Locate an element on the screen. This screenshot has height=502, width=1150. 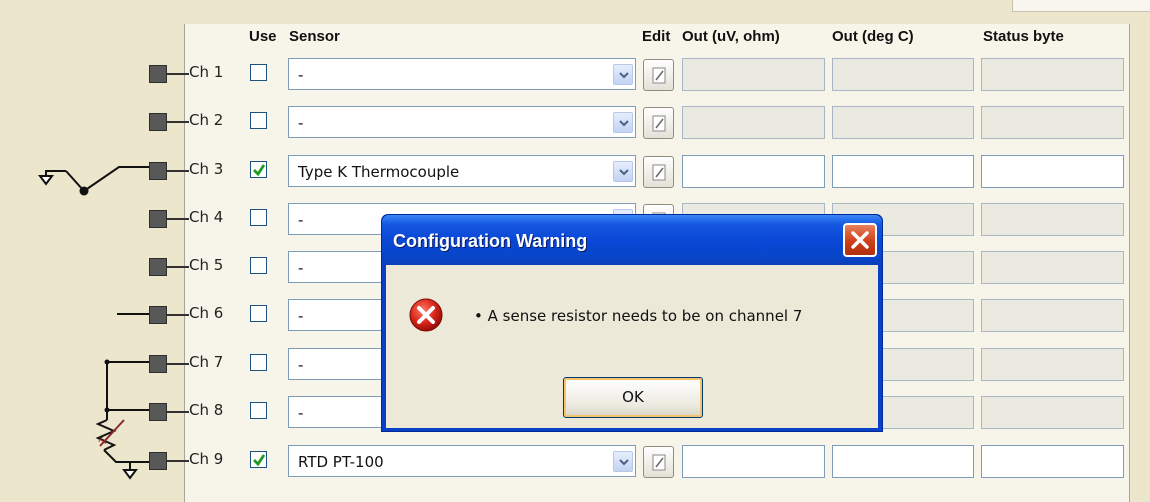
close-button is located at coordinates (860, 240).